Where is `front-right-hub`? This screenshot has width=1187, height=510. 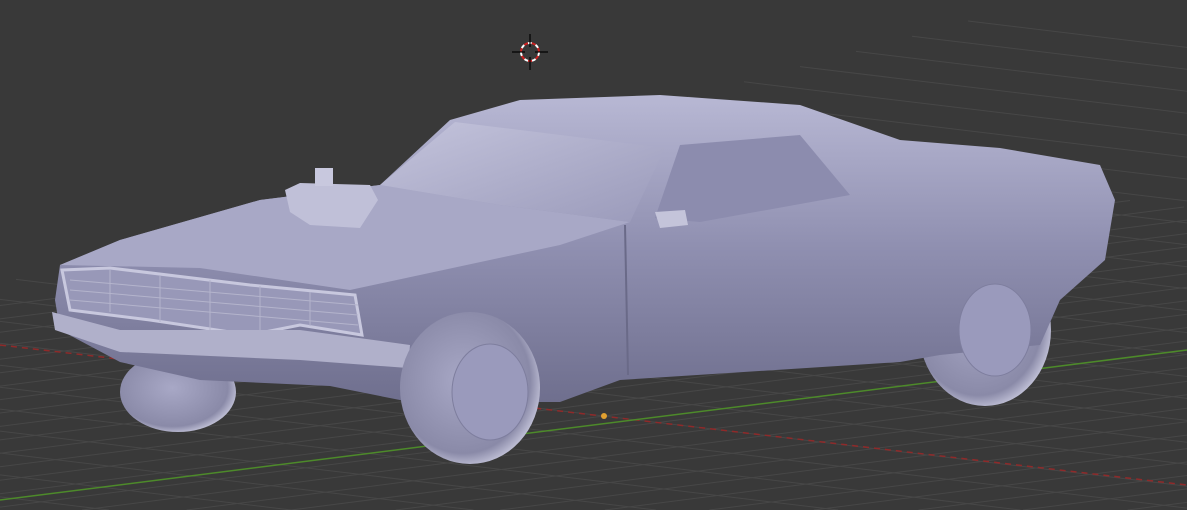 front-right-hub is located at coordinates (490, 392).